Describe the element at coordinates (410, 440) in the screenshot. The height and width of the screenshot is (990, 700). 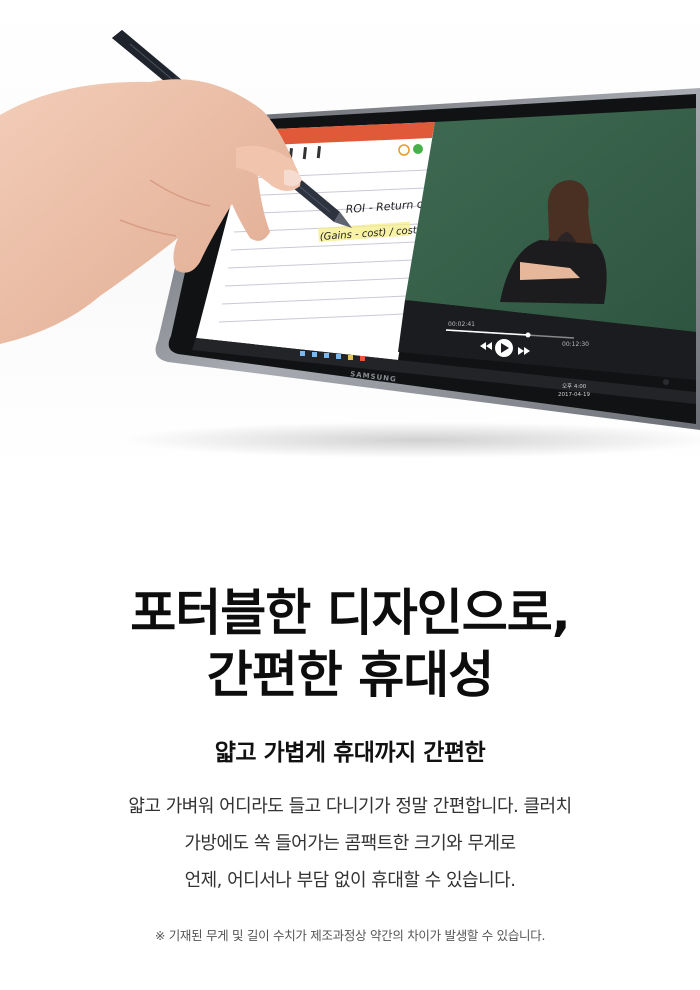
I see `tablet-shadow` at that location.